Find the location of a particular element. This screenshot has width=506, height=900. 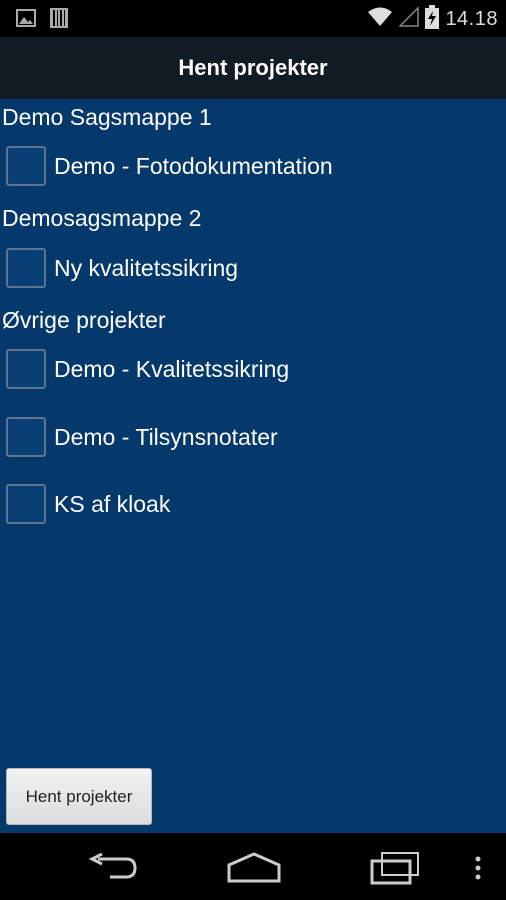

project-item: Demo - Fotodokumentation is located at coordinates (169, 166).